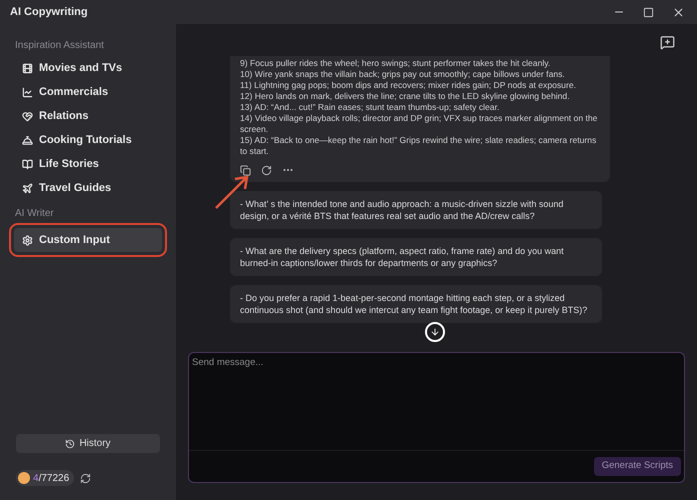 This screenshot has height=500, width=697. I want to click on nav-item: Custom Input, so click(88, 240).